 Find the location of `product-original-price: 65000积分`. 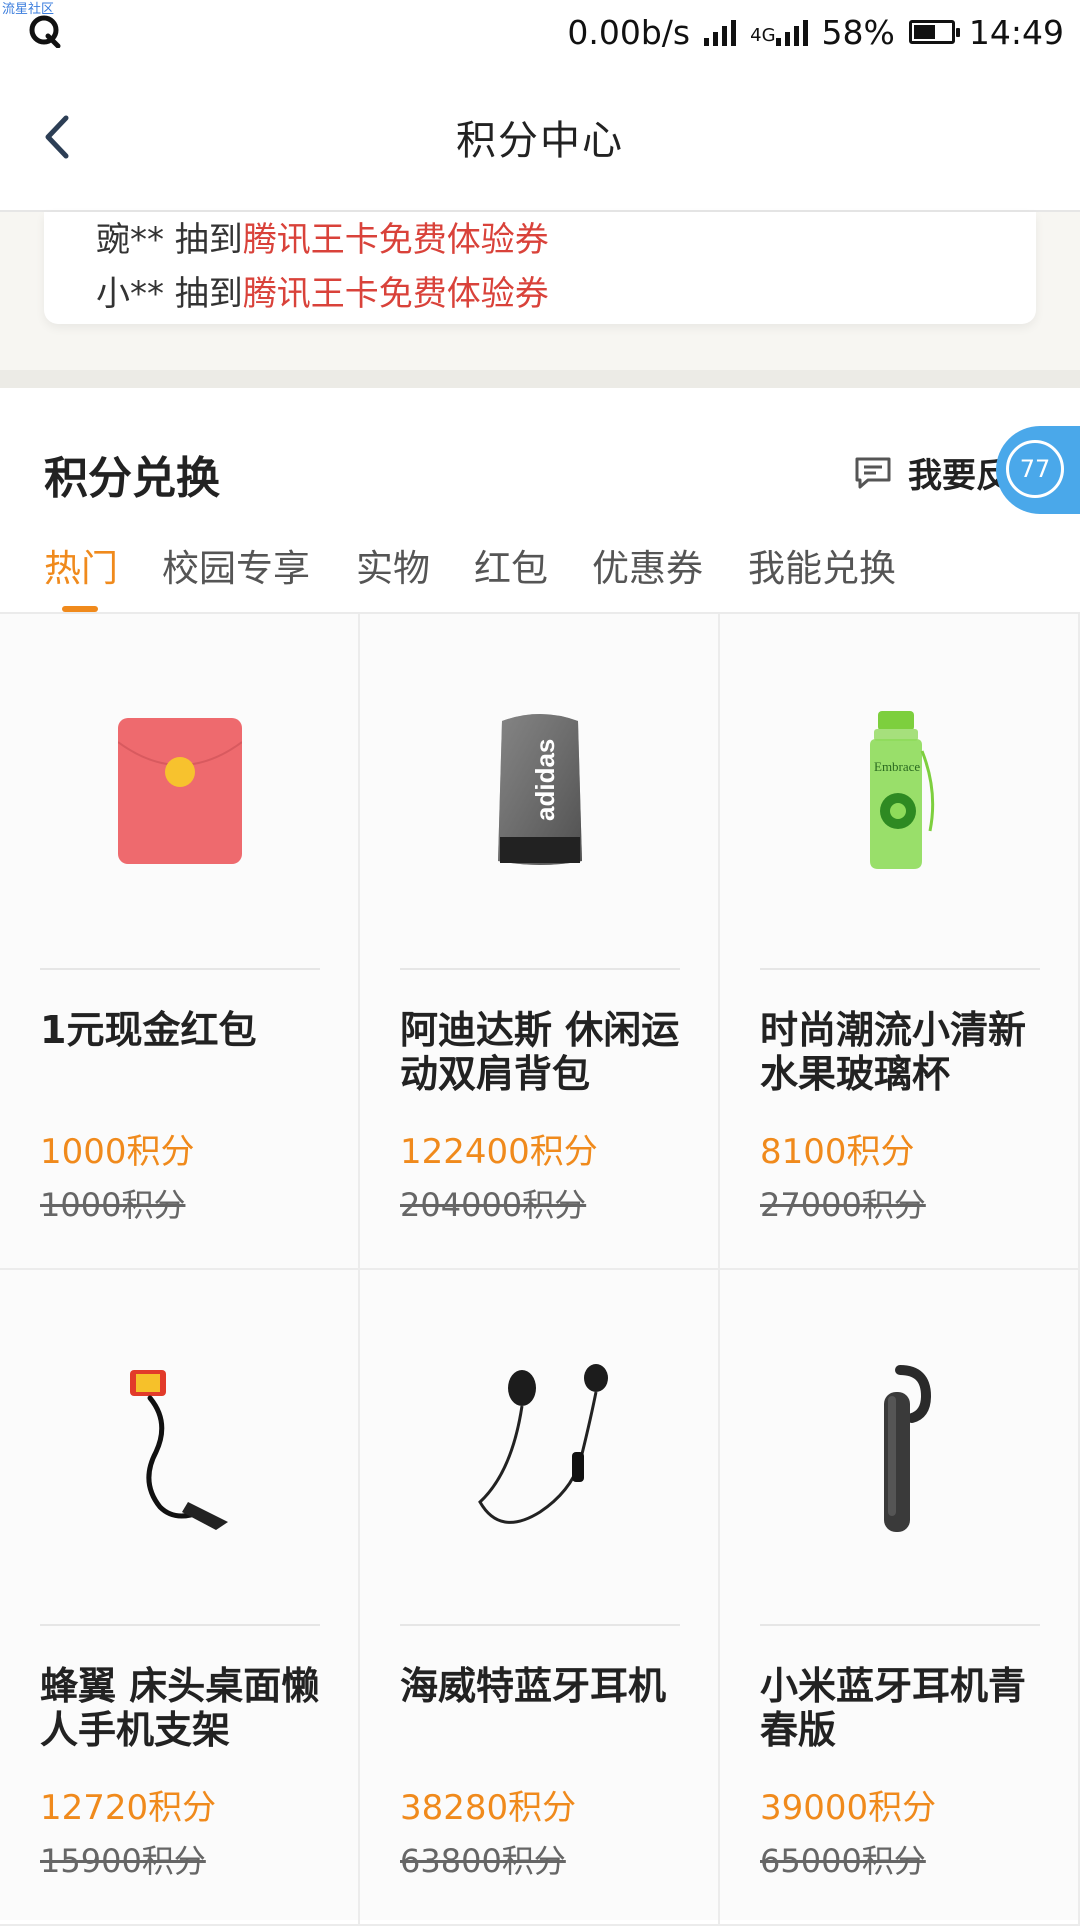

product-original-price: 65000积分 is located at coordinates (843, 1861).